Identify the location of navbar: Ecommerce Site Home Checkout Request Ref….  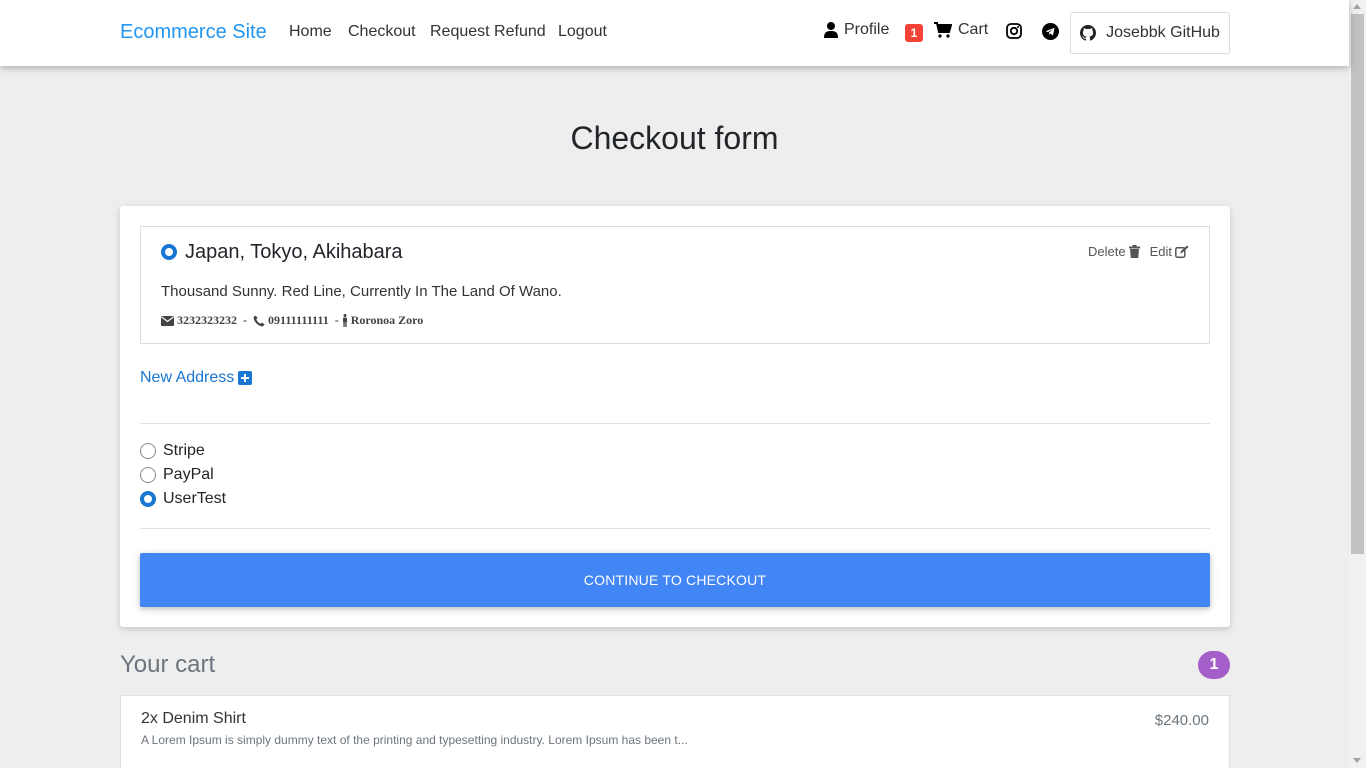
(674, 33).